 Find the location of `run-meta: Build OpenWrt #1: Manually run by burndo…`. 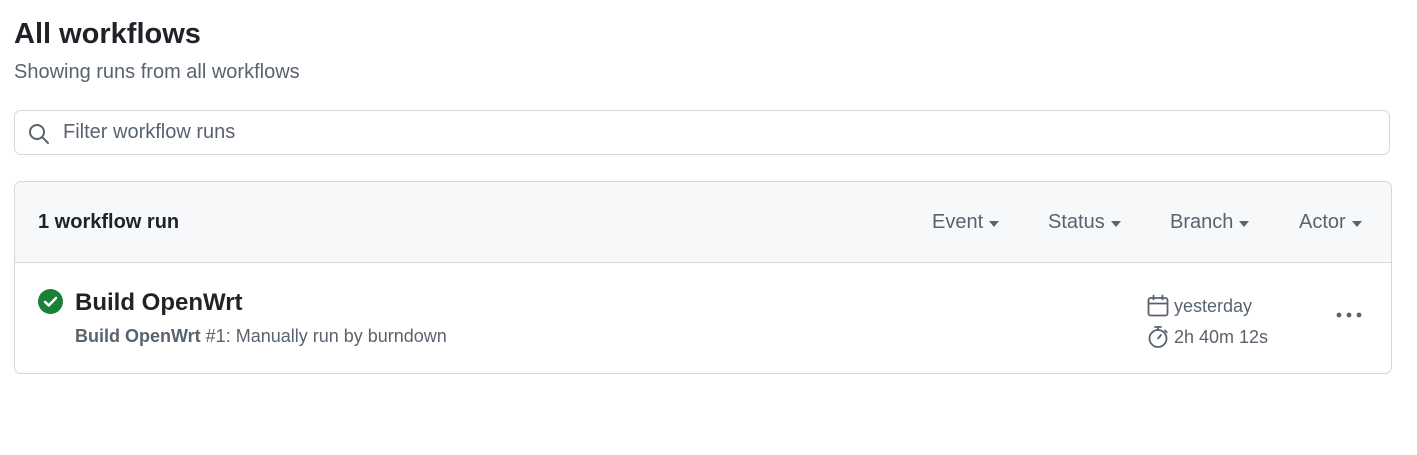

run-meta: Build OpenWrt #1: Manually run by burndo… is located at coordinates (261, 336).